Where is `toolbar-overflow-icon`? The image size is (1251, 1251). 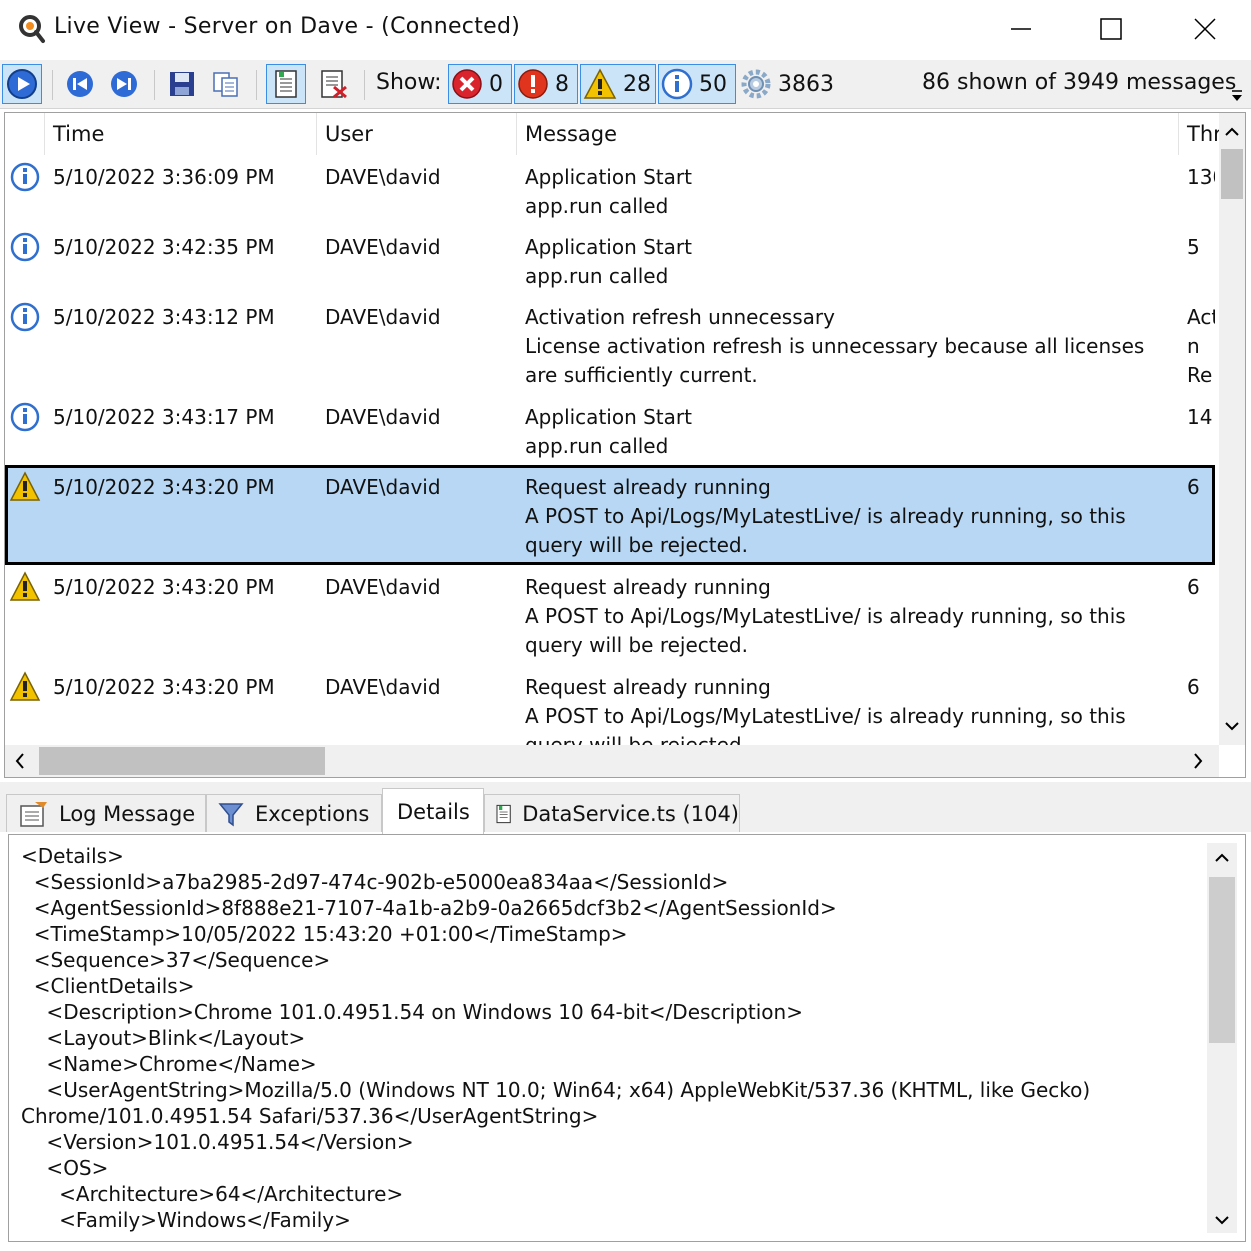 toolbar-overflow-icon is located at coordinates (1237, 96).